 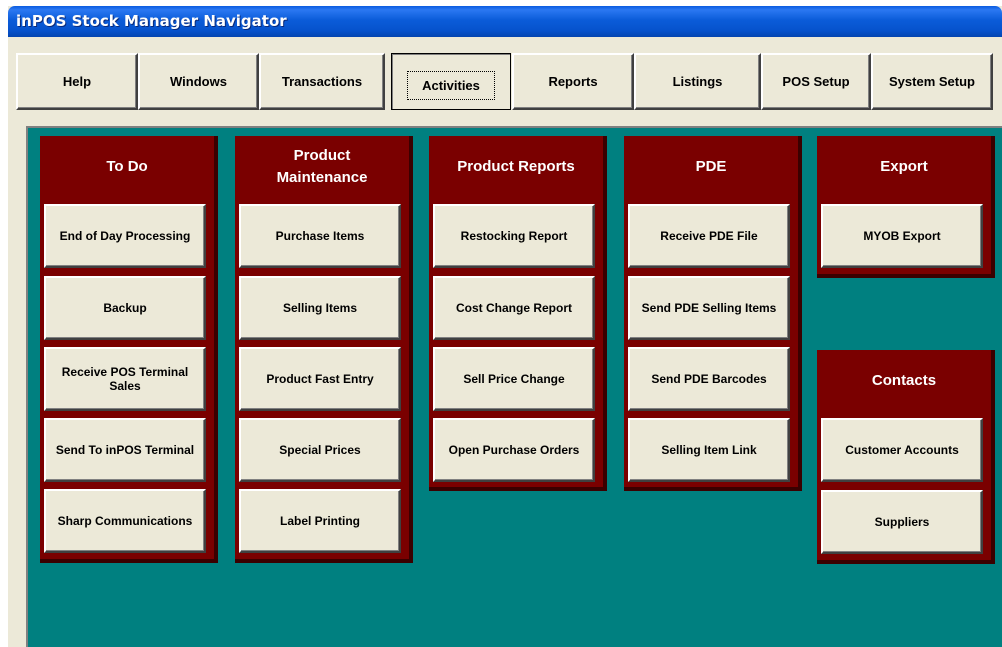 I want to click on send-to-inpos-terminal-button: Send To inPOS Terminal, so click(x=125, y=450).